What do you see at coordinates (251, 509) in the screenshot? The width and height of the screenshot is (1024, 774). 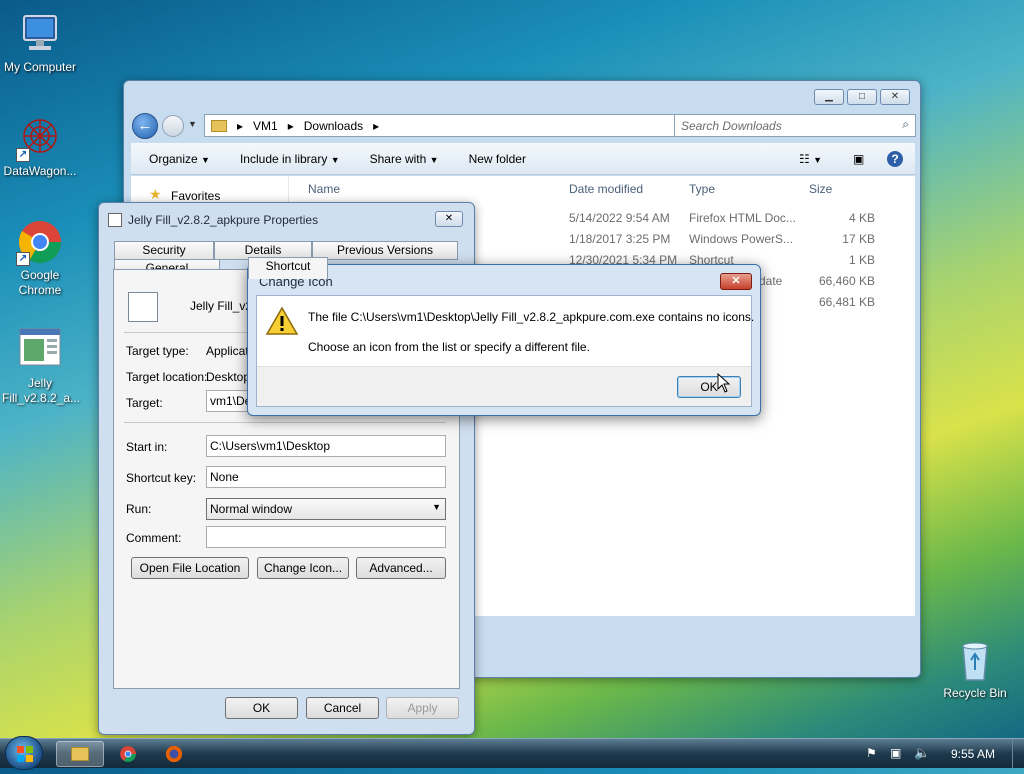 I see `run-selected-value: Normal window` at bounding box center [251, 509].